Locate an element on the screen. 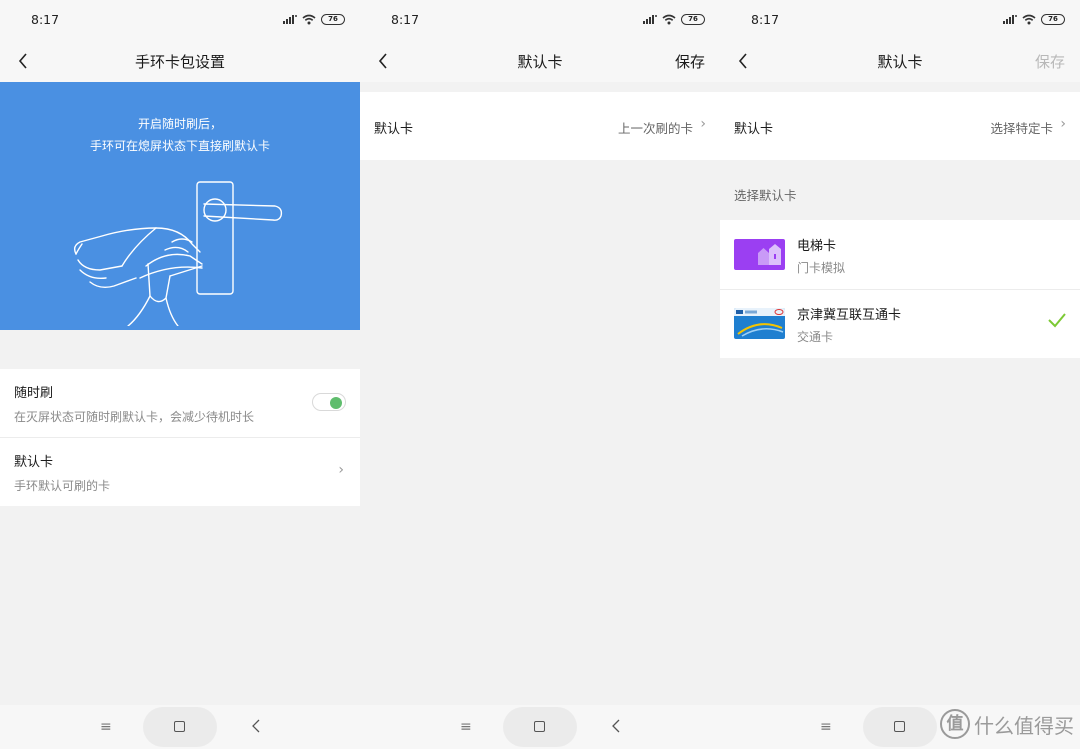  default-card-row: 默认卡 手环默认可刷的卡 › is located at coordinates (180, 472).